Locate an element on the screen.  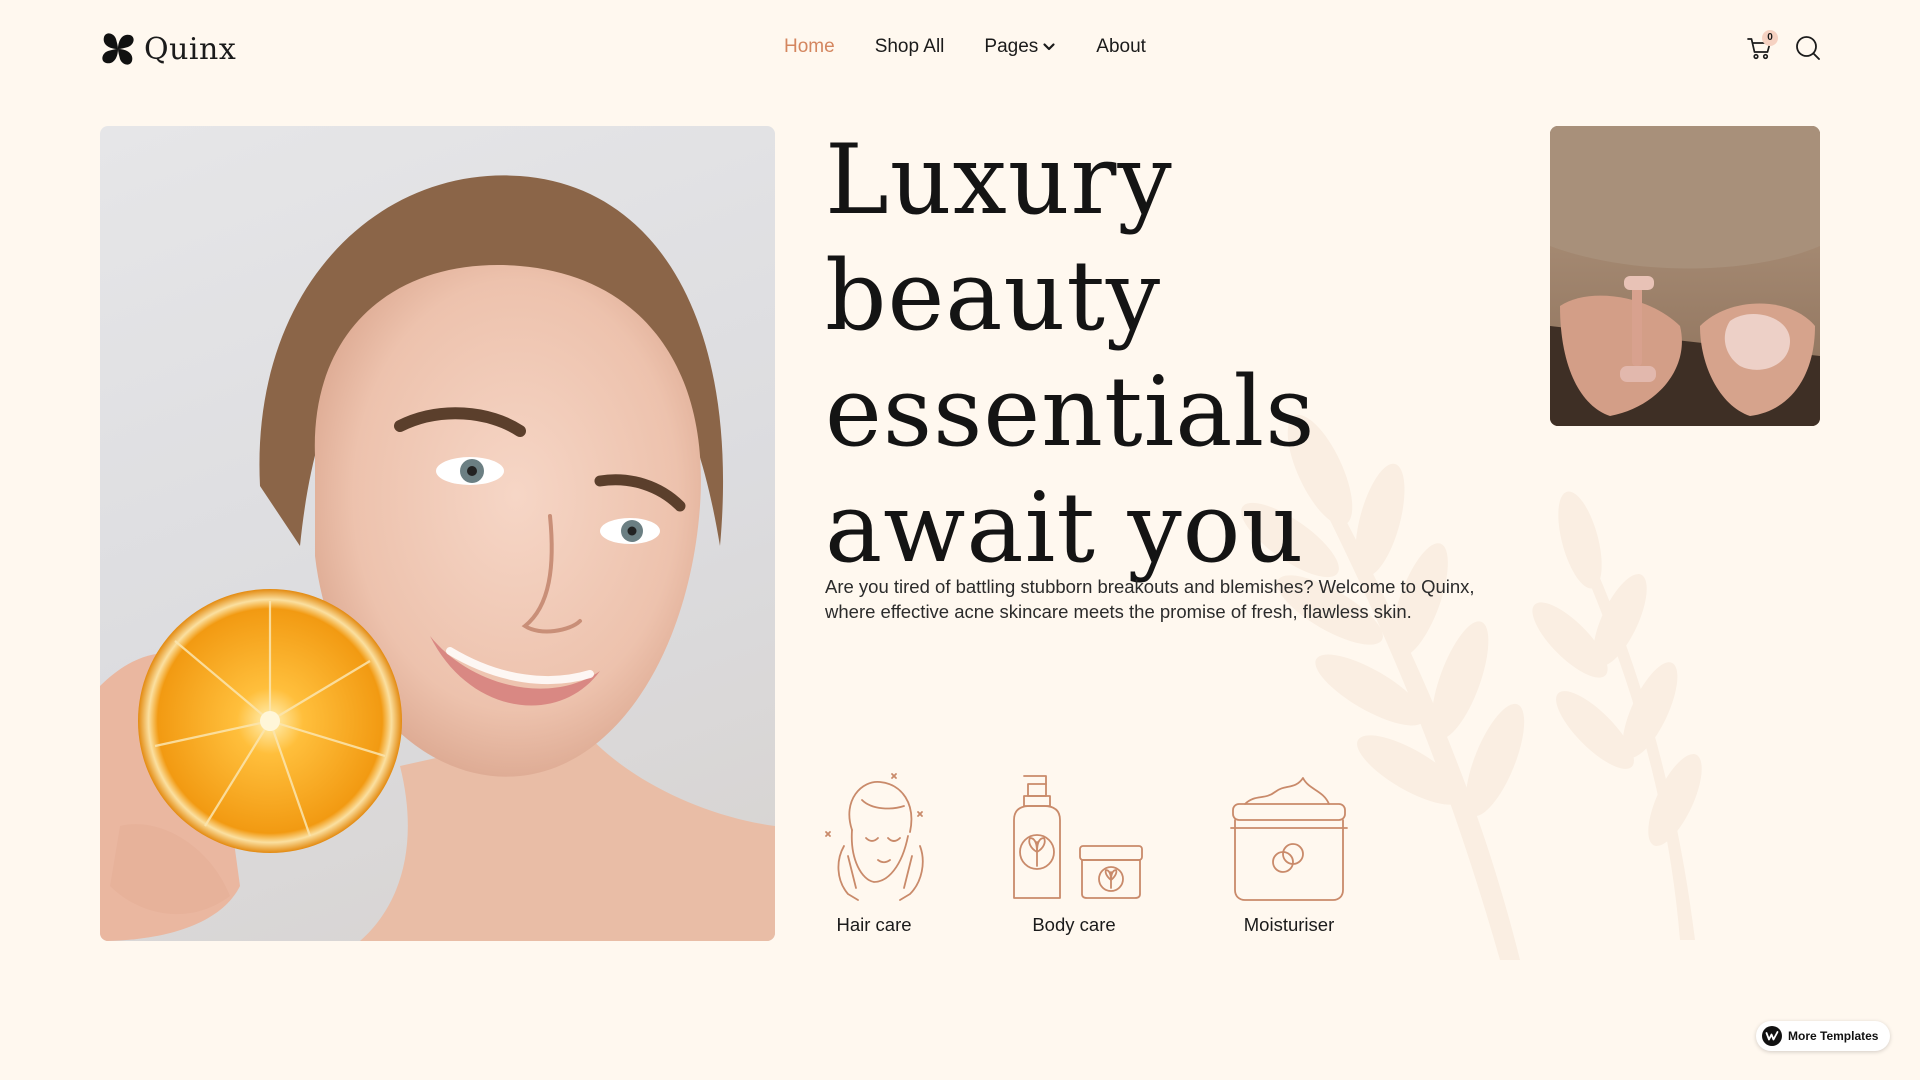
brand-logo: Quinx is located at coordinates (168, 49).